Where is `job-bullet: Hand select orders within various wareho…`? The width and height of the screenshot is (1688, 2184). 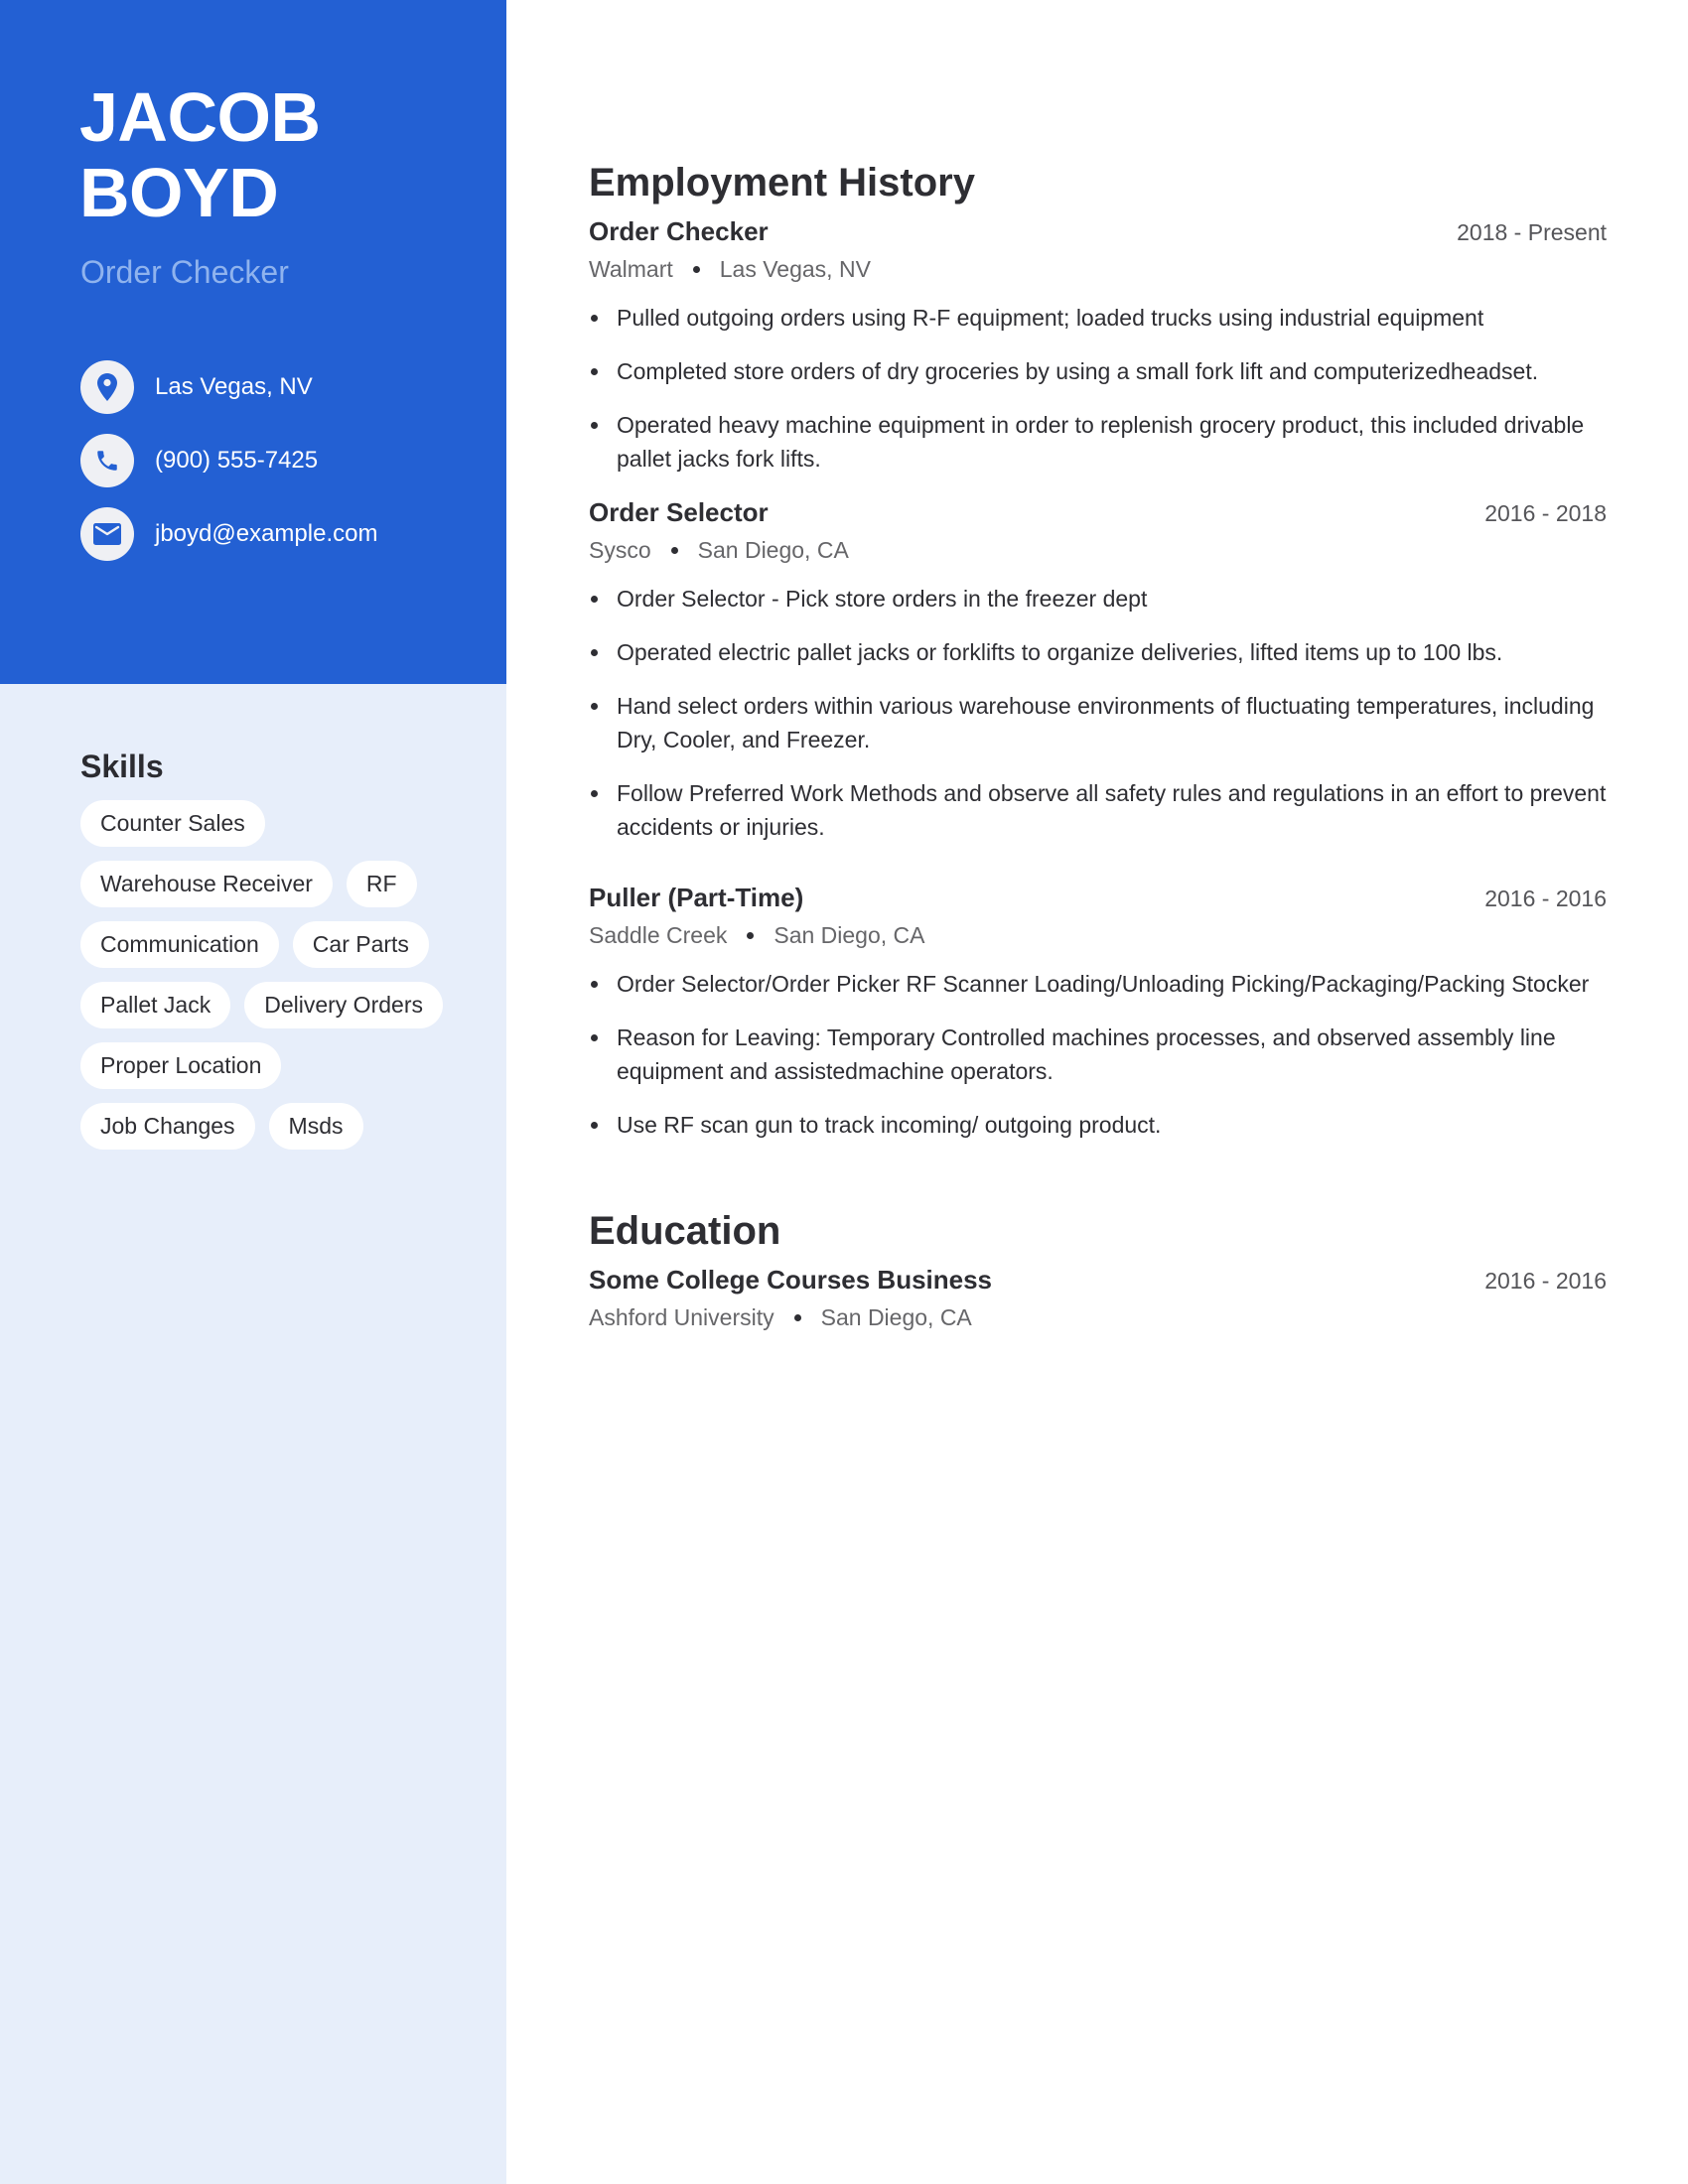
job-bullet: Hand select orders within various wareho… is located at coordinates (1098, 722).